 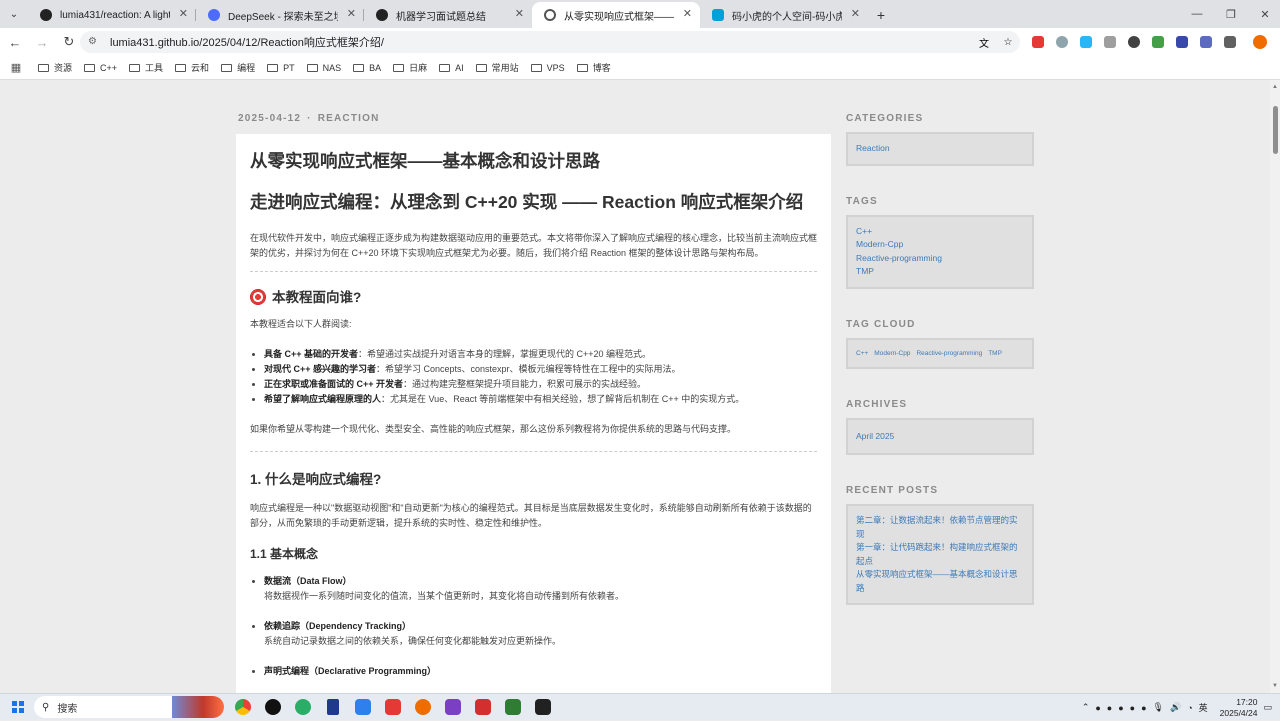 What do you see at coordinates (1134, 42) in the screenshot?
I see `extension-dark-icon` at bounding box center [1134, 42].